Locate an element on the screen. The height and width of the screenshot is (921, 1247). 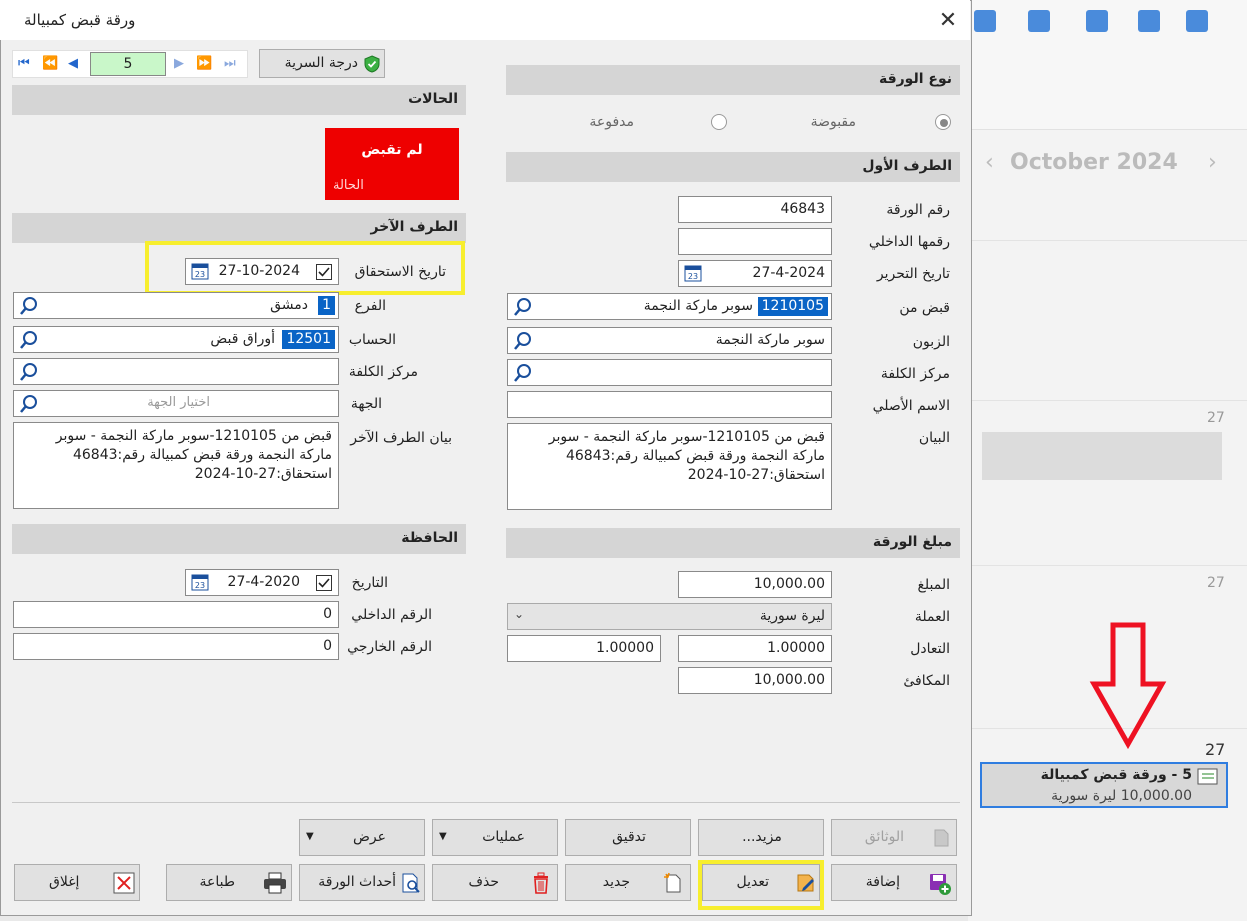
next-page-icon: ⏩ is located at coordinates (204, 63).